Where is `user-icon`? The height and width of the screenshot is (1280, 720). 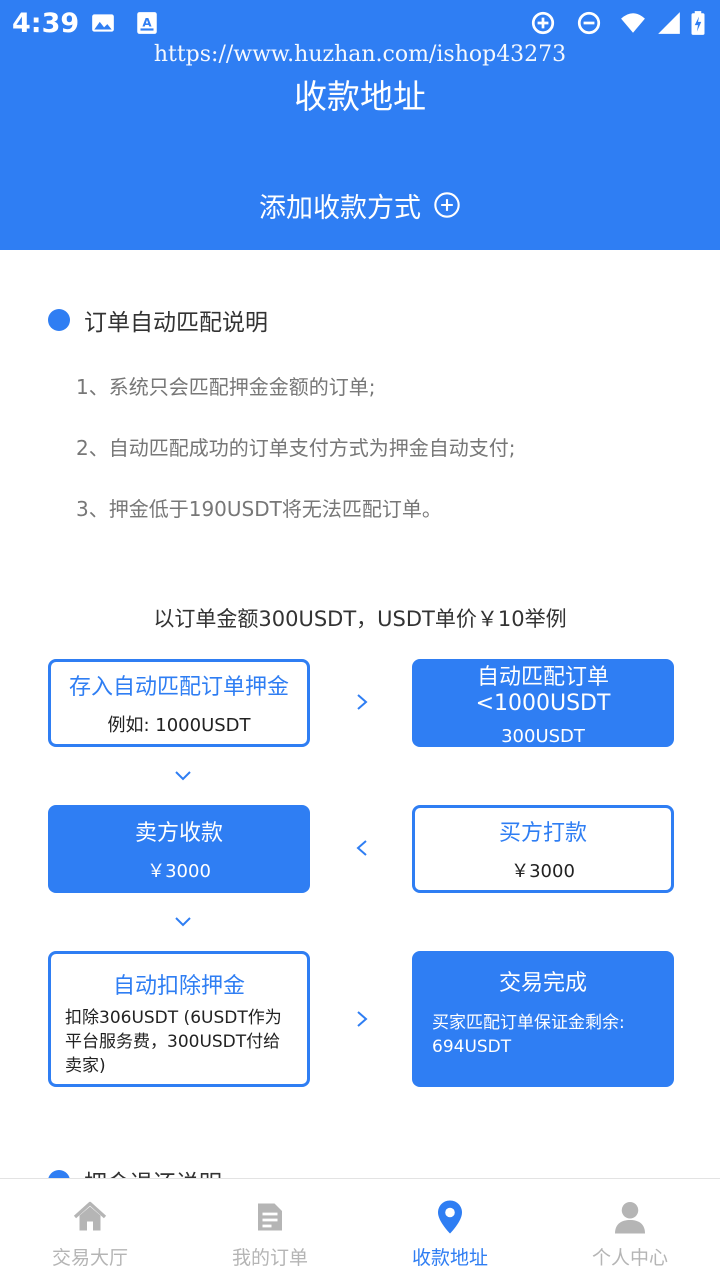
user-icon is located at coordinates (630, 1218).